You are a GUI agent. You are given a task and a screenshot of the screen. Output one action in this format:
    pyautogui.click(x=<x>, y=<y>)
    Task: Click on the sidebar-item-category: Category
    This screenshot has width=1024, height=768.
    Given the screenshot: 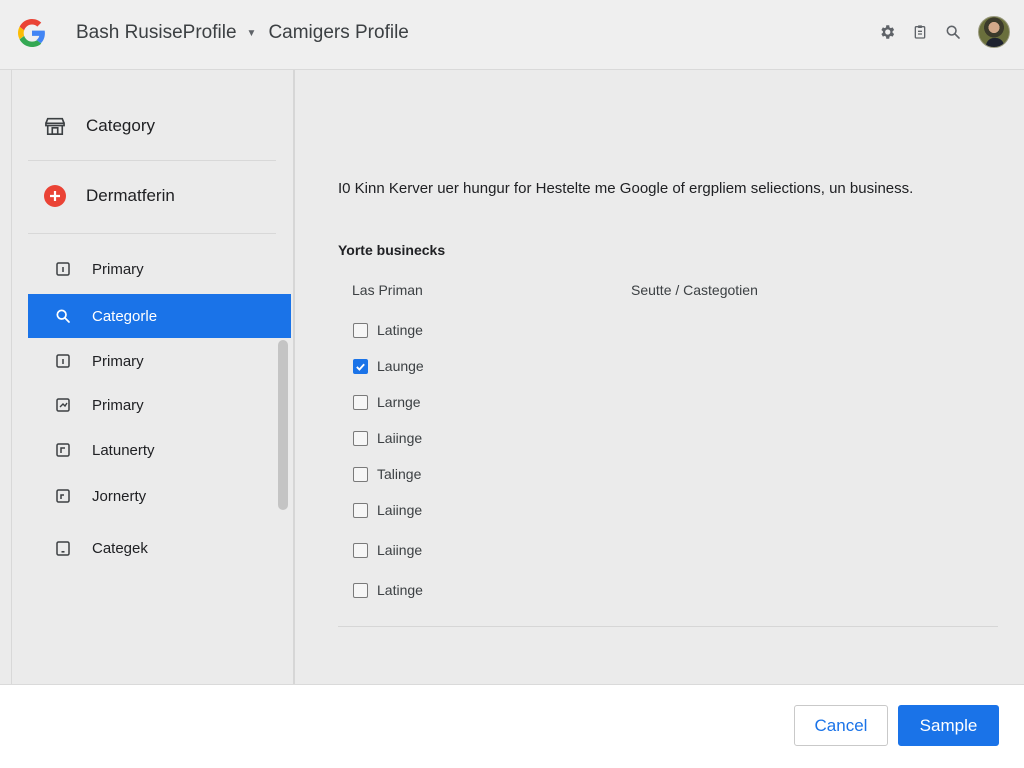 What is the action you would take?
    pyautogui.click(x=152, y=126)
    